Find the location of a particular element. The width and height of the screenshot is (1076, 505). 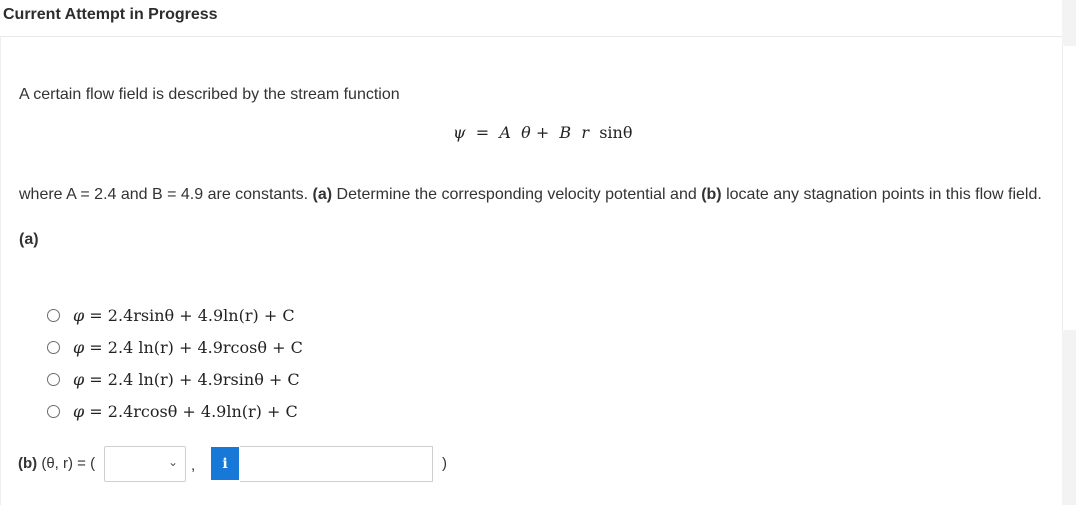

radius-symbol: r is located at coordinates (585, 132).